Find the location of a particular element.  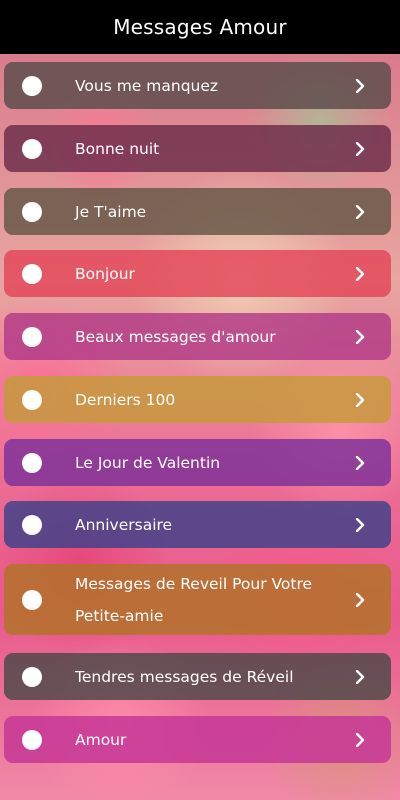

menu-item-vous-me-manquez: Vous me manquez is located at coordinates (197, 85).